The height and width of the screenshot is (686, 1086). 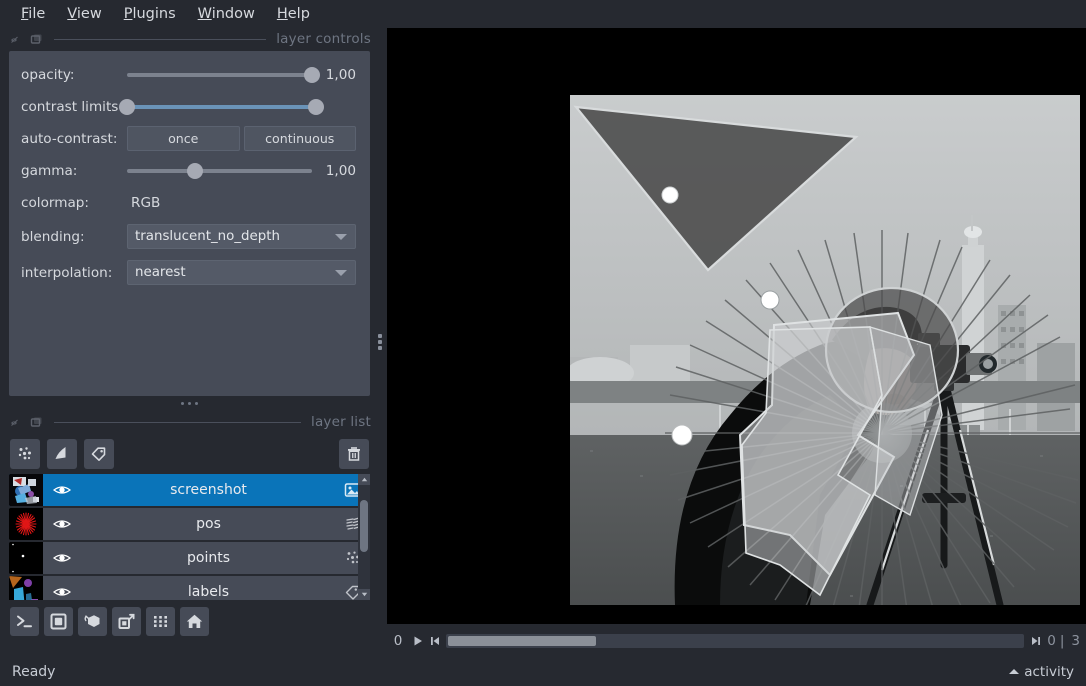 I want to click on new-points-button, so click(x=25, y=454).